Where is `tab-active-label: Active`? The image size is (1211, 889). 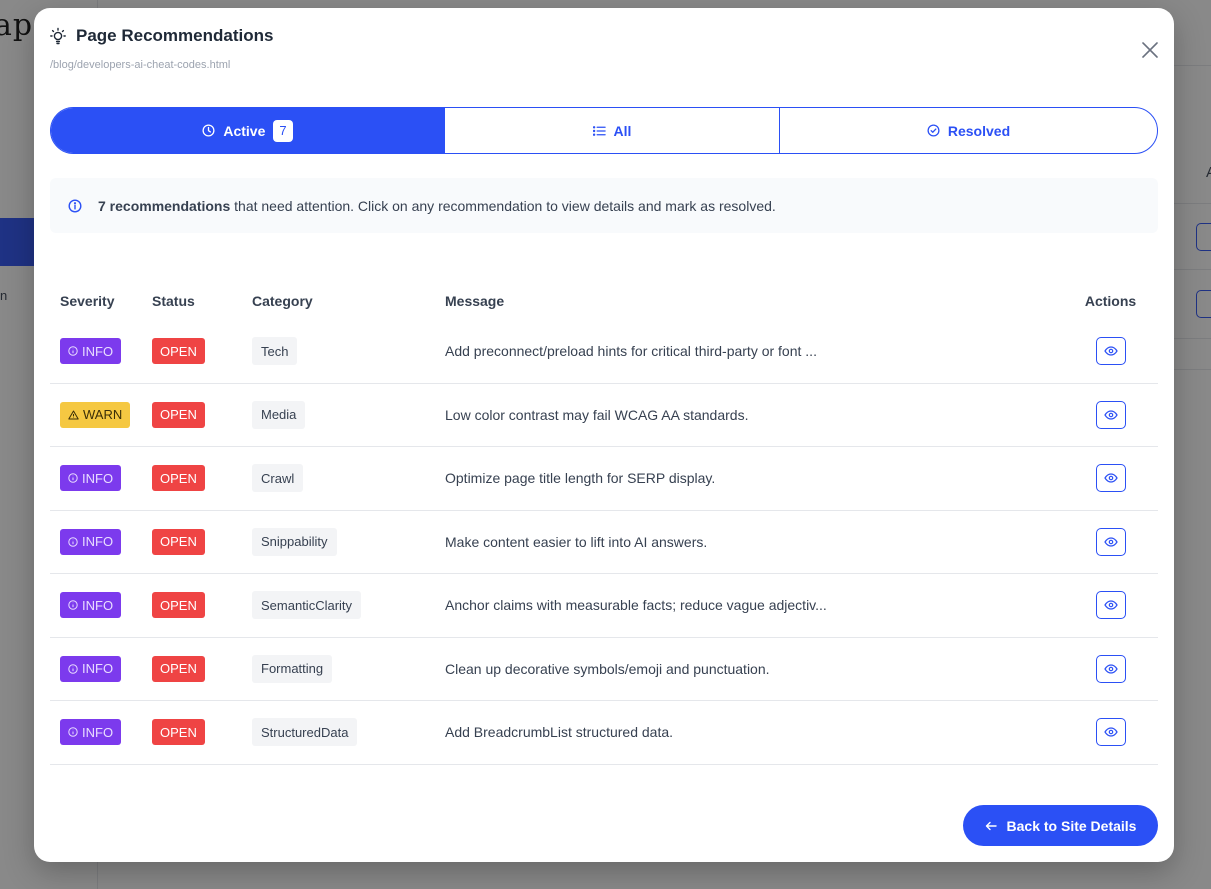 tab-active-label: Active is located at coordinates (244, 130).